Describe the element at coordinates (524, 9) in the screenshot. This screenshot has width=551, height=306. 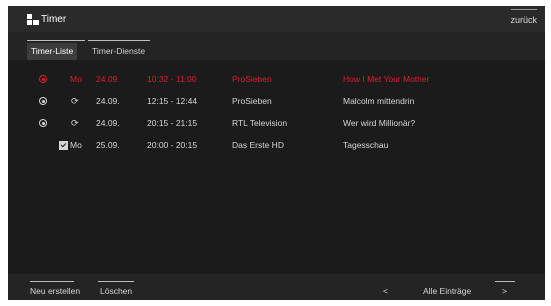
I see `back-button-indicator` at that location.